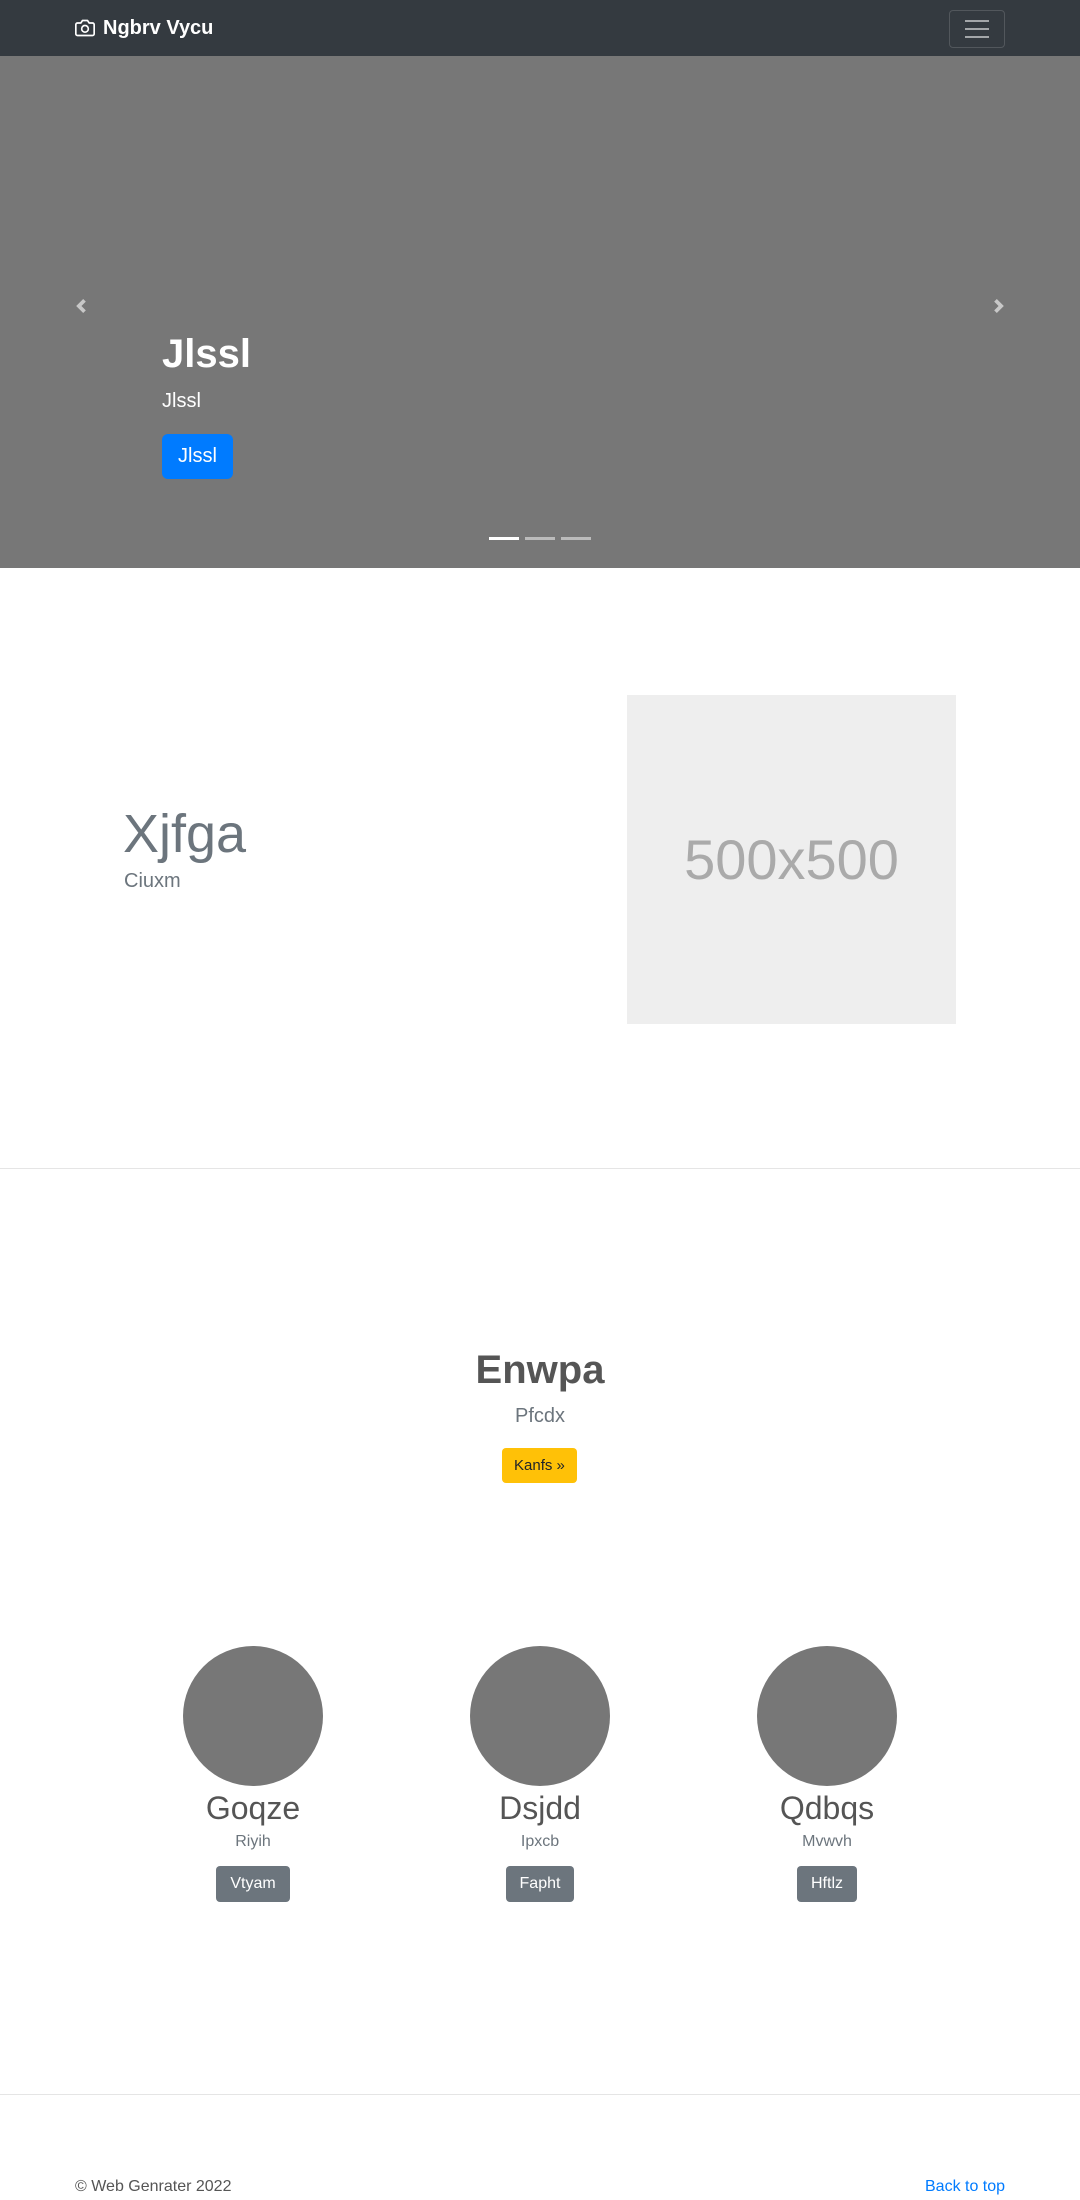  I want to click on camera-icon, so click(85, 28).